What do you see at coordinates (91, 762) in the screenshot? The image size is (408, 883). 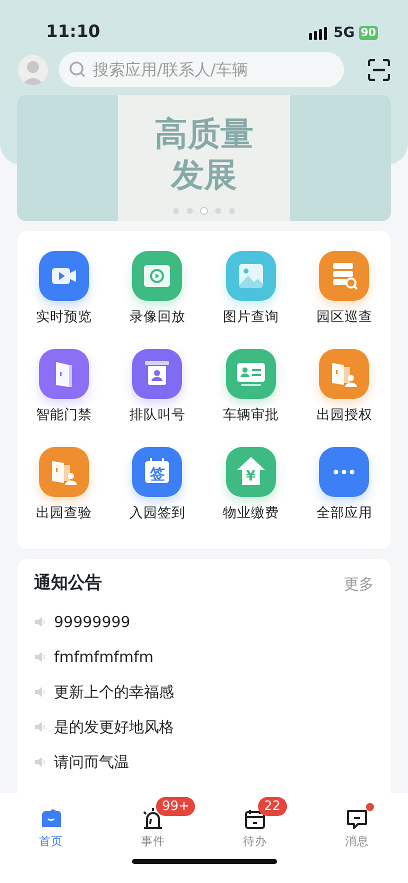 I see `notice-item: 请问而气温` at bounding box center [91, 762].